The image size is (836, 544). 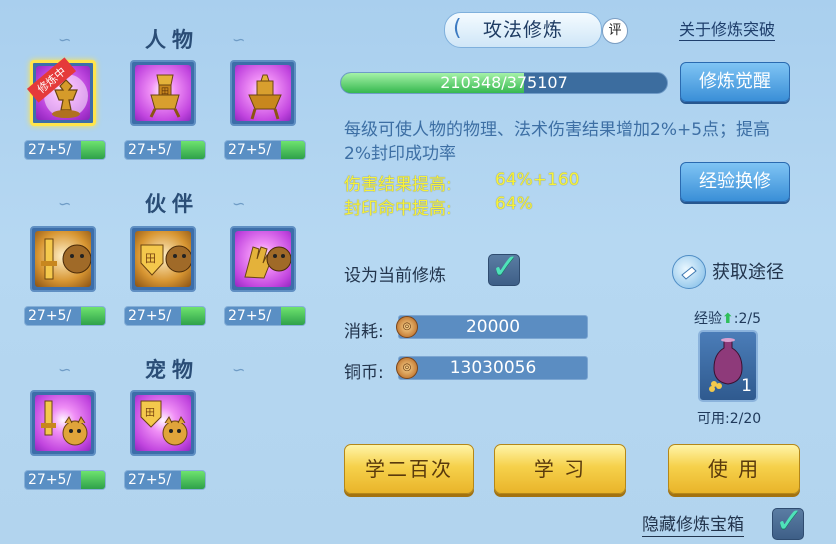 What do you see at coordinates (165, 96) in the screenshot?
I see `character-defense-icon: 田` at bounding box center [165, 96].